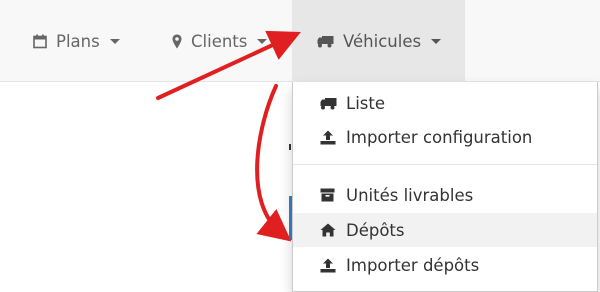  I want to click on nav-vehicules-label: Véhicules, so click(382, 41).